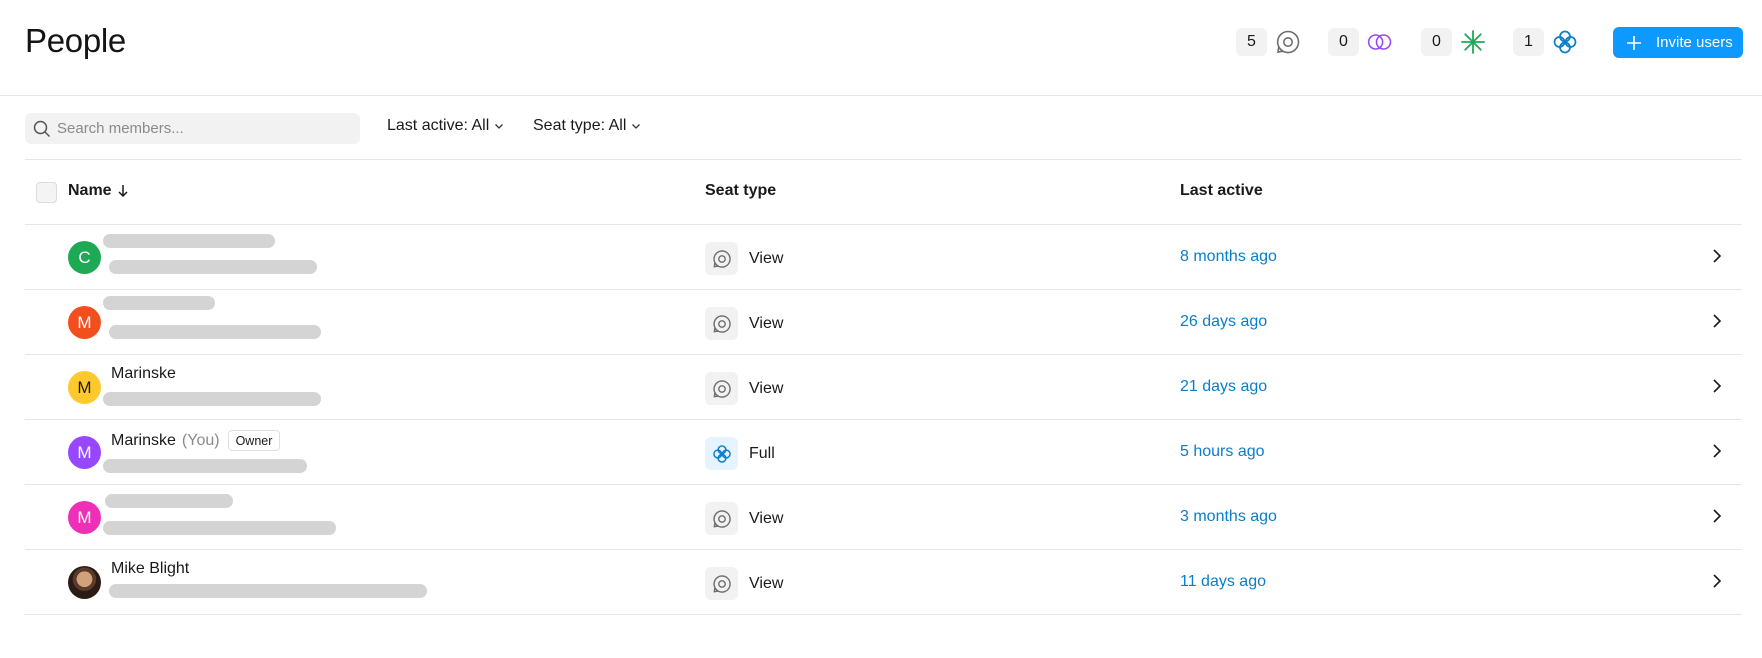 This screenshot has width=1762, height=658. Describe the element at coordinates (580, 125) in the screenshot. I see `seat-type-filter-label: Seat type: All` at that location.